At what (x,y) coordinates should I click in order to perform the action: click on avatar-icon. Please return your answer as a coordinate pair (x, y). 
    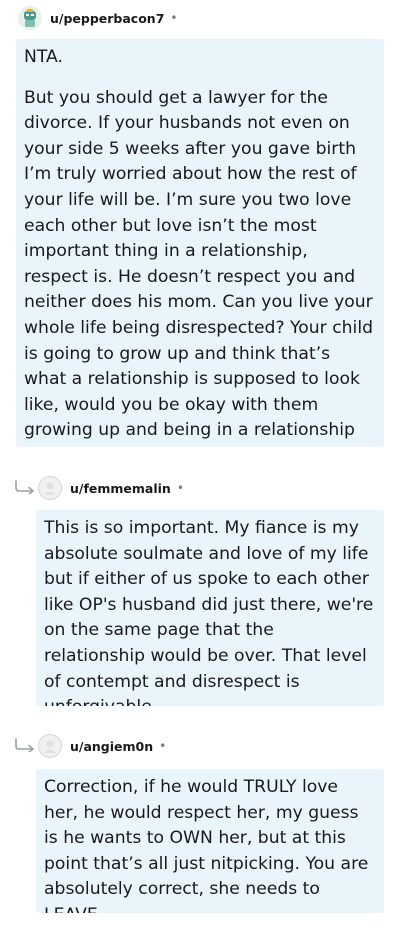
    Looking at the image, I should click on (30, 18).